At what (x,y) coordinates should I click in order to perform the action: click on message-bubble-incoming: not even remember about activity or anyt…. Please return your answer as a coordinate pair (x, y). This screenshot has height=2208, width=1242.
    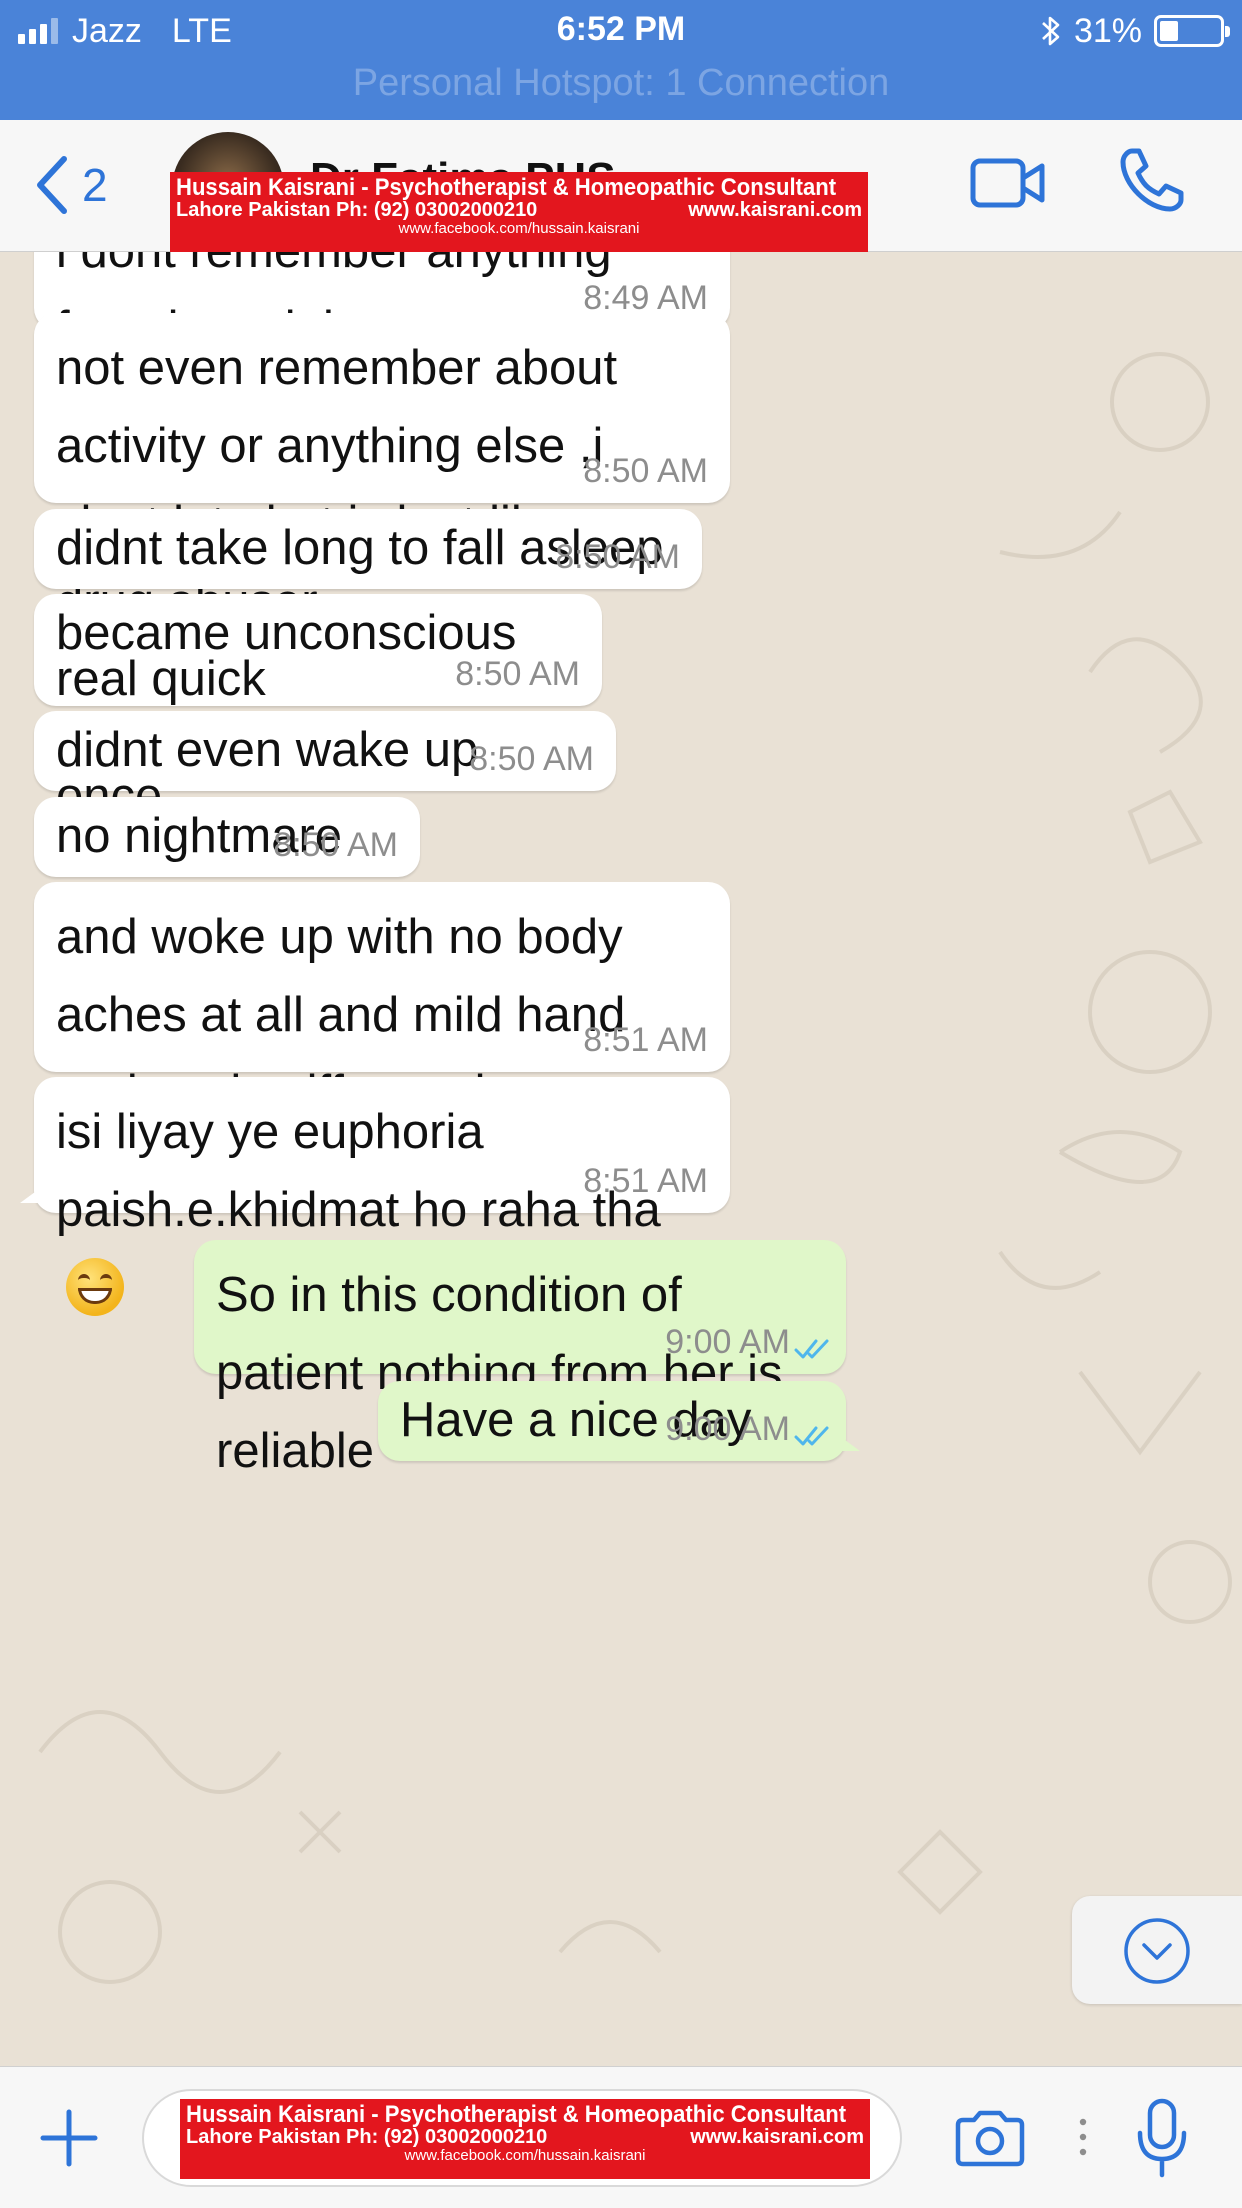
    Looking at the image, I should click on (382, 471).